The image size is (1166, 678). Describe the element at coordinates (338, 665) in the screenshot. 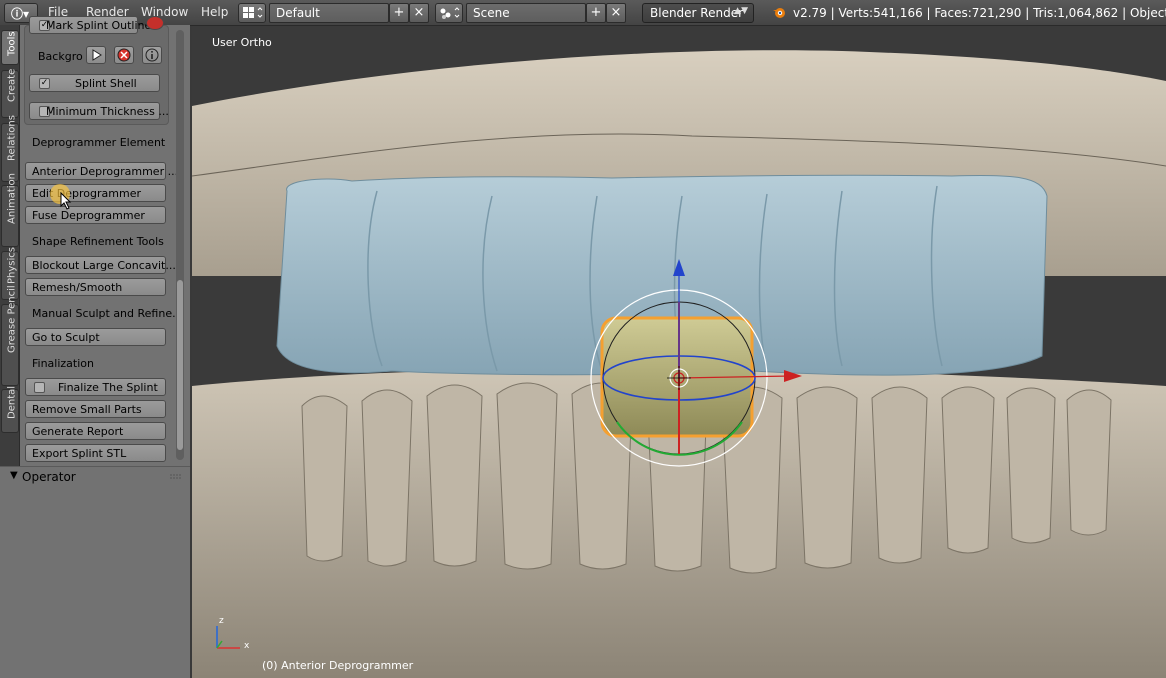

I see `active-object-label: (0) Anterior Deprogrammer` at that location.